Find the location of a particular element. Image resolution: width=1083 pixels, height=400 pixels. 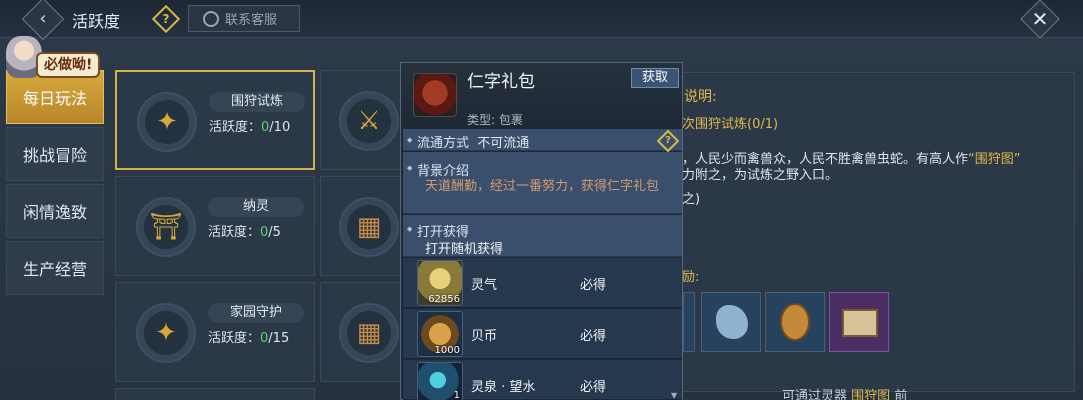

scroll-icon is located at coordinates (860, 323).